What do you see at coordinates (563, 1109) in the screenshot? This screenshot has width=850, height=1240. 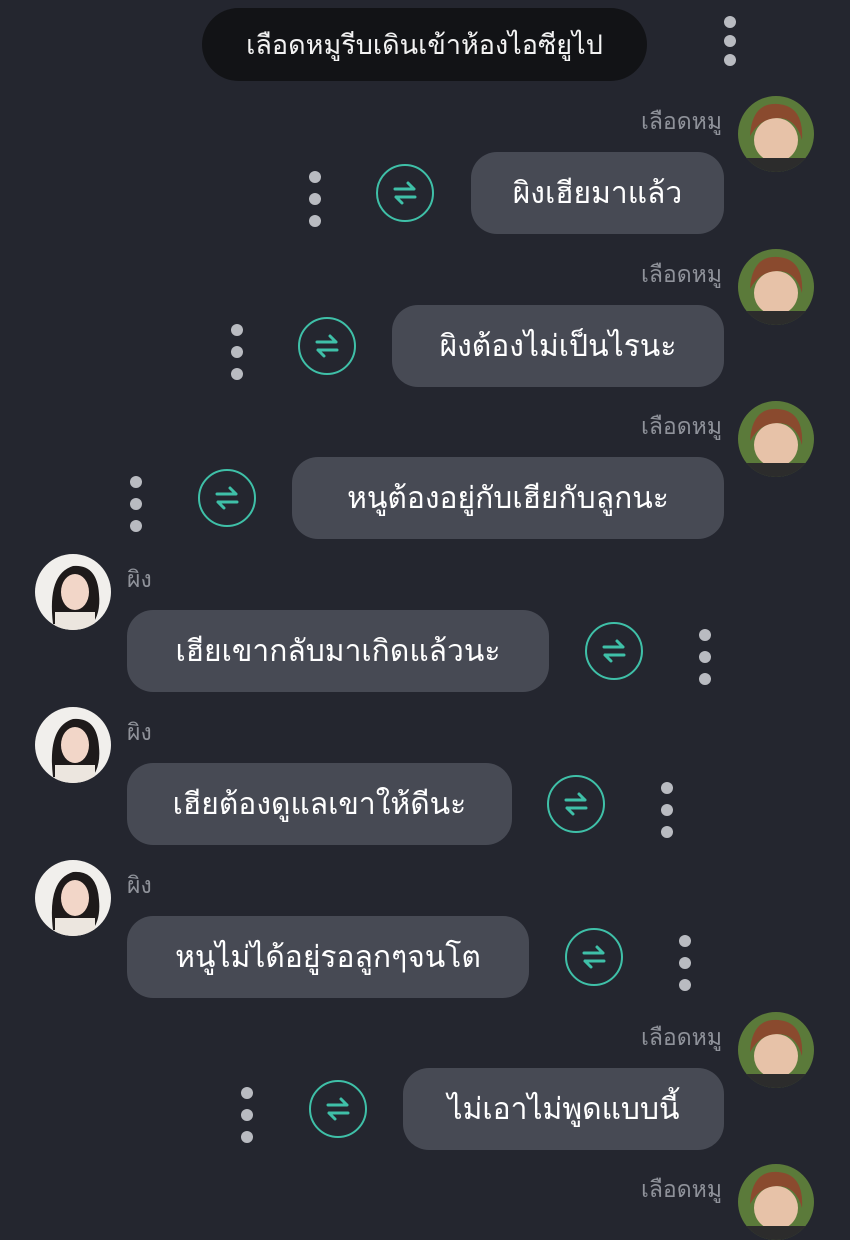 I see `message-bubble: ไม่เอาไม่พูดแบบนี้` at bounding box center [563, 1109].